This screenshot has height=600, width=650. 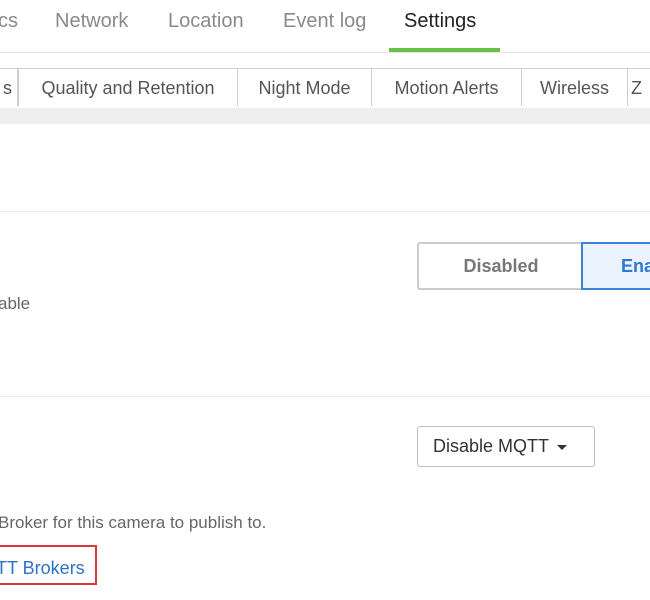 What do you see at coordinates (446, 87) in the screenshot?
I see `subtab-motion-alerts: Motion Alerts` at bounding box center [446, 87].